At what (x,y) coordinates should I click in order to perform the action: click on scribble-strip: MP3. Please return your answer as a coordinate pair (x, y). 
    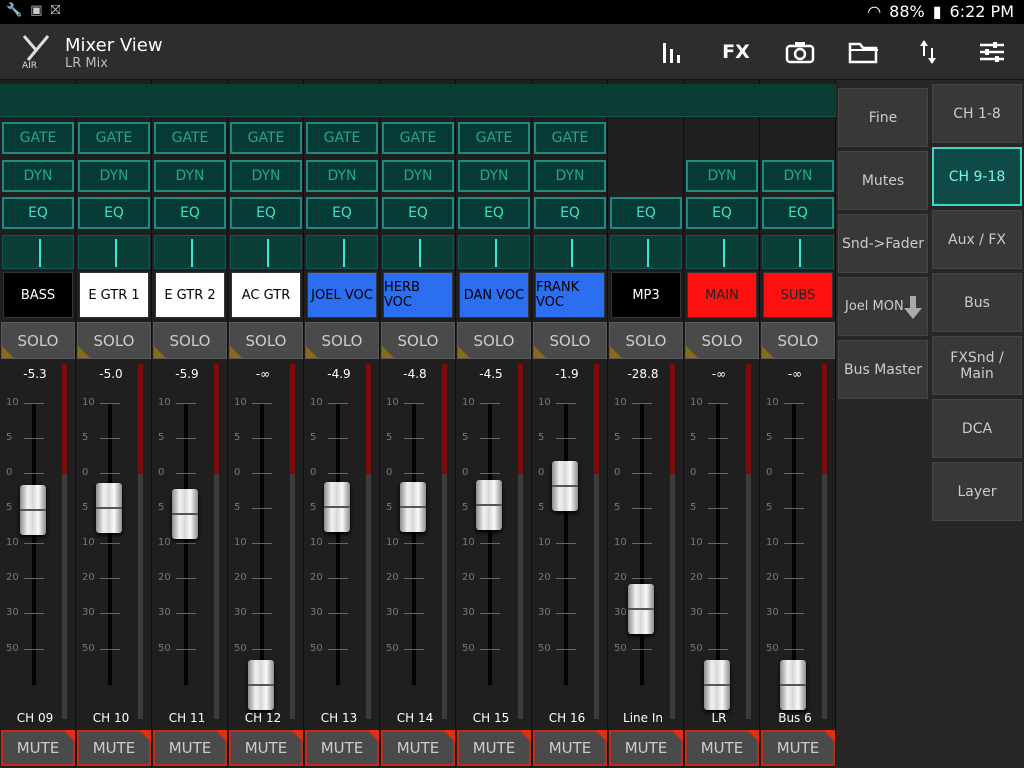
    Looking at the image, I should click on (646, 295).